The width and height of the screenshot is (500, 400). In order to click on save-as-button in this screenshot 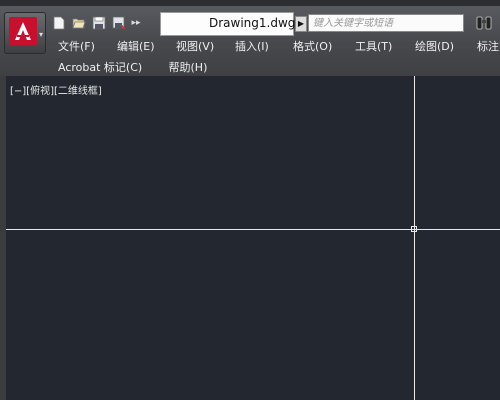, I will do `click(118, 23)`.